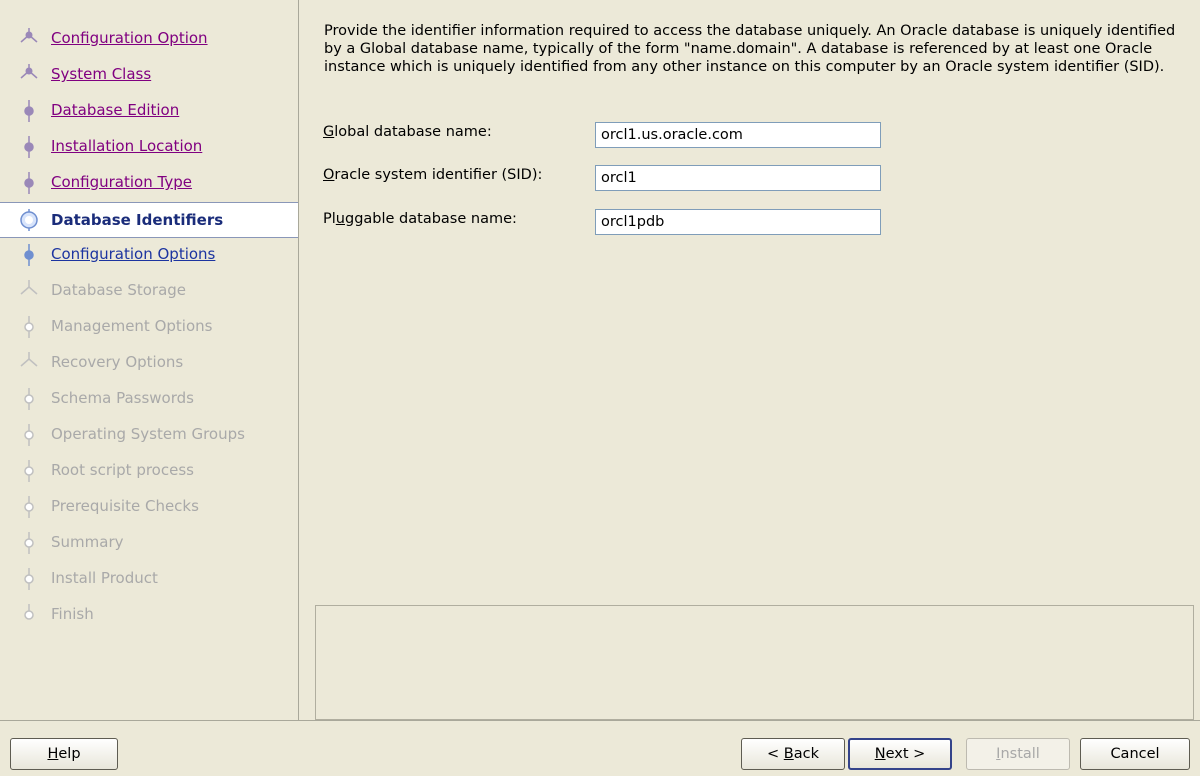 This screenshot has height=776, width=1200. Describe the element at coordinates (132, 326) in the screenshot. I see `step-label: Management Options` at that location.